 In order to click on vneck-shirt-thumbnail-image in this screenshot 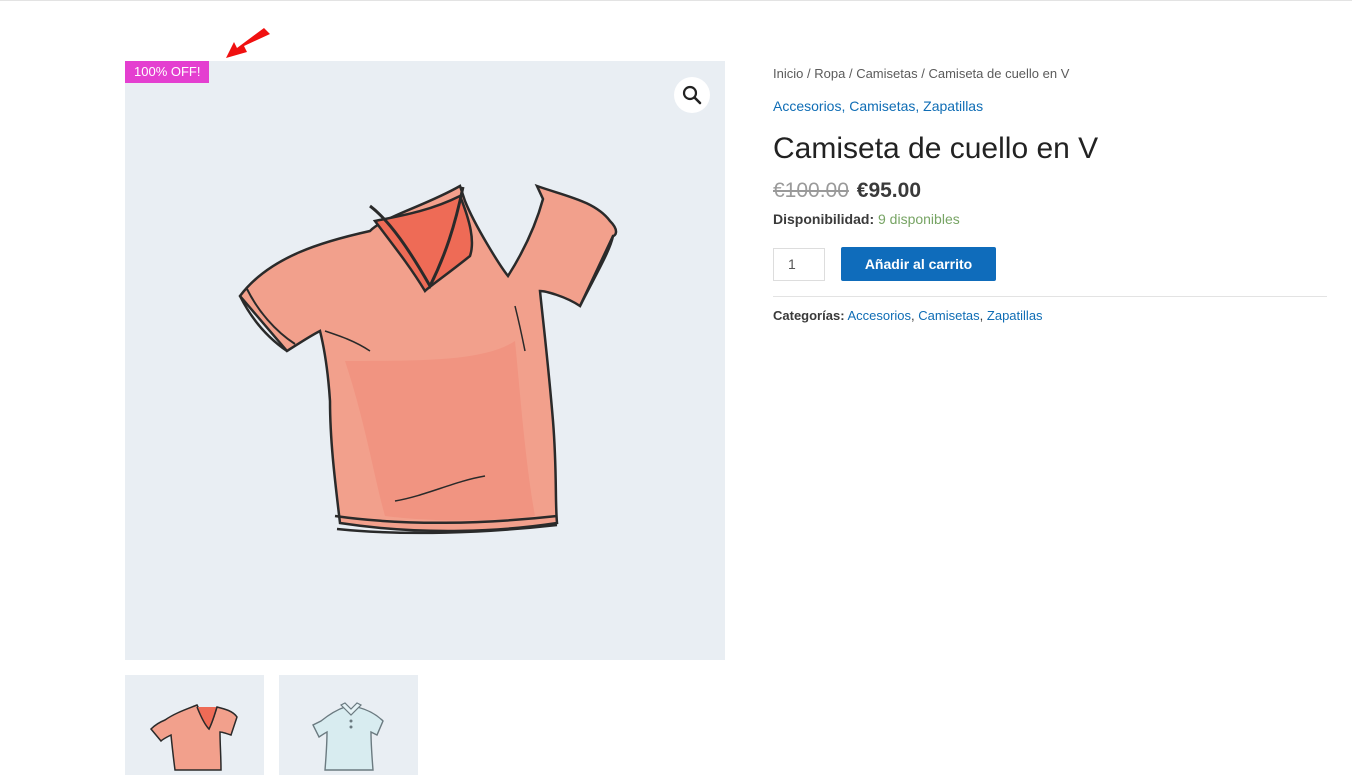, I will do `click(193, 737)`.